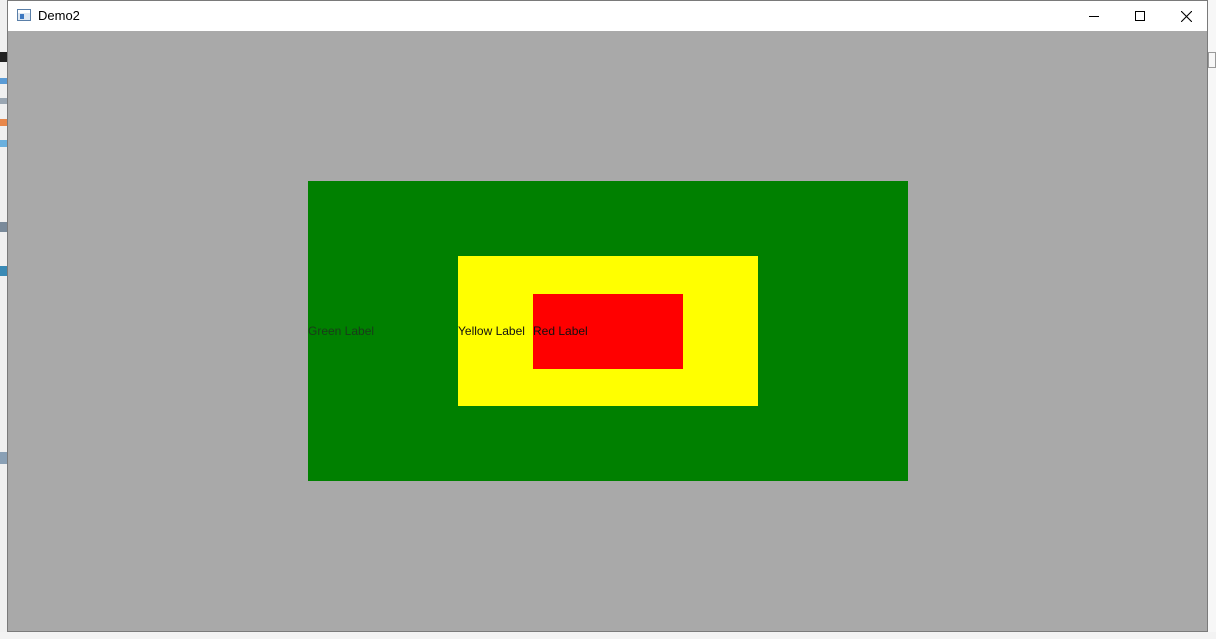  I want to click on maximize-icon, so click(1140, 16).